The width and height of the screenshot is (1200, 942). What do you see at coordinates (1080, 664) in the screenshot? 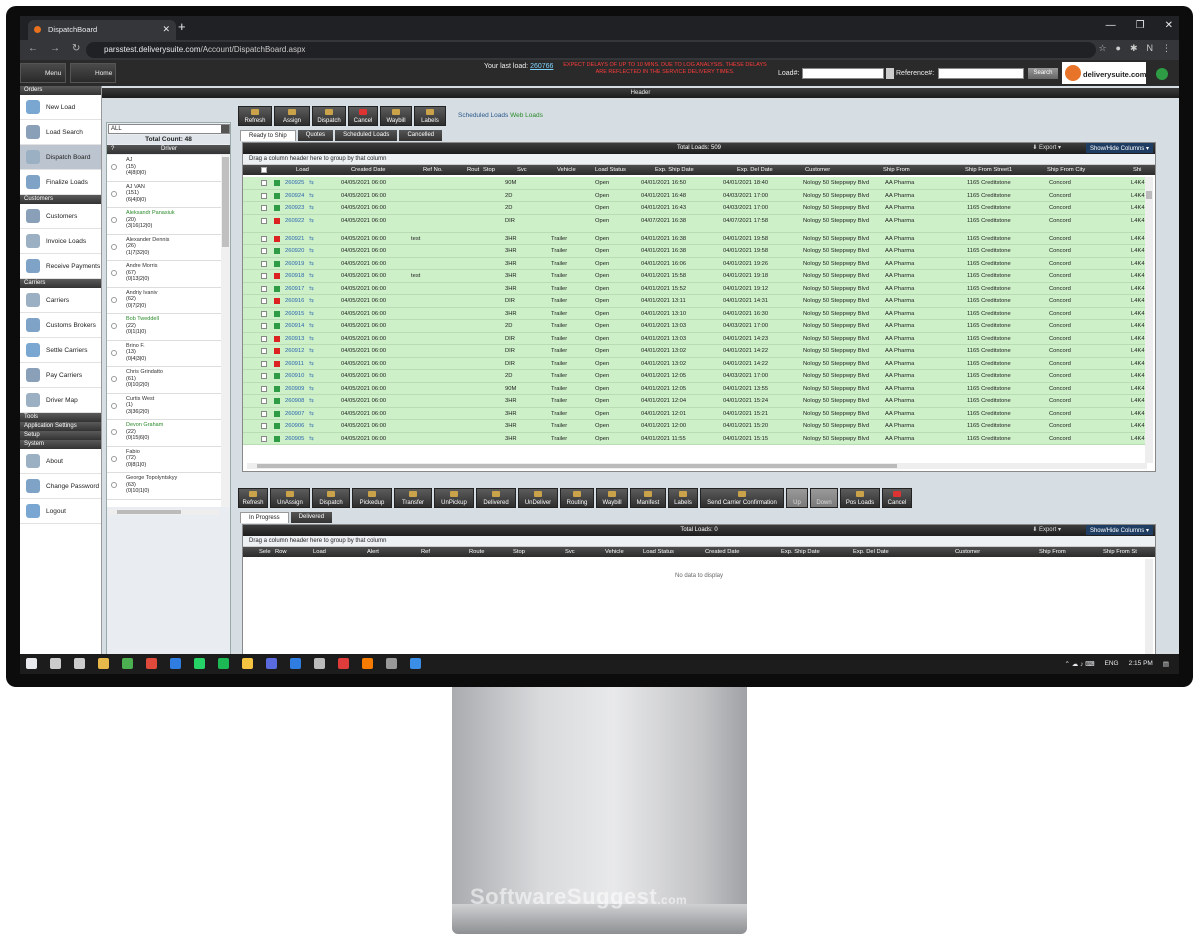
I see `tray-icons: ⌃ ☁ ♪ ⌨` at bounding box center [1080, 664].